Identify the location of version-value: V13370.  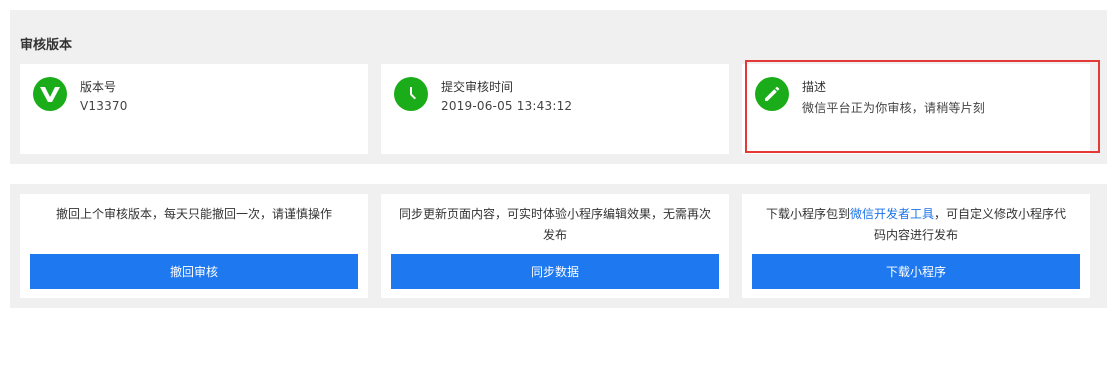
(104, 106).